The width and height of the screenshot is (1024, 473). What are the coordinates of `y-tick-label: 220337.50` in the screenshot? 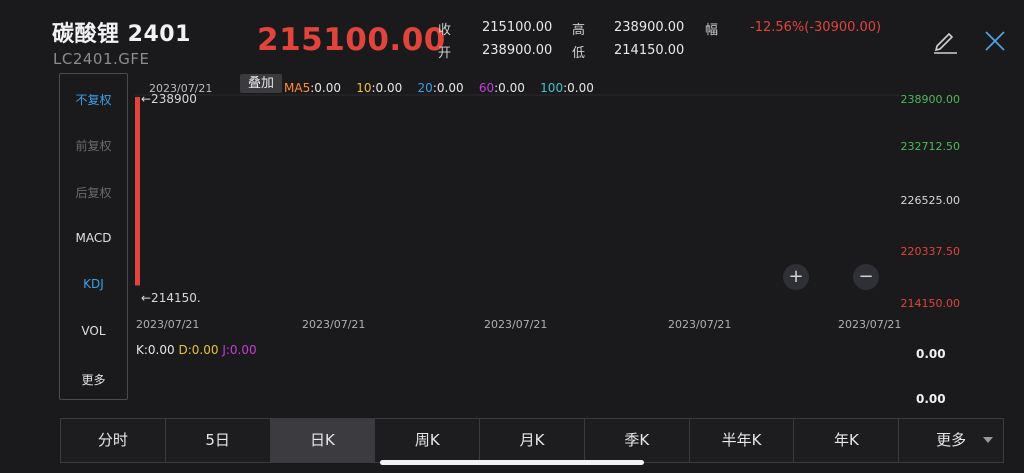 It's located at (930, 251).